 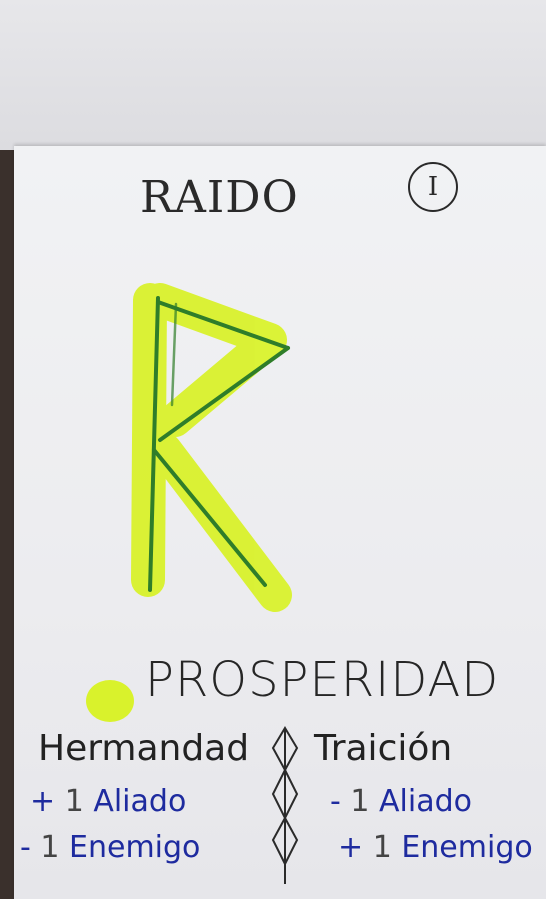 I want to click on left-row-1: + 1 Aliado, so click(x=108, y=801).